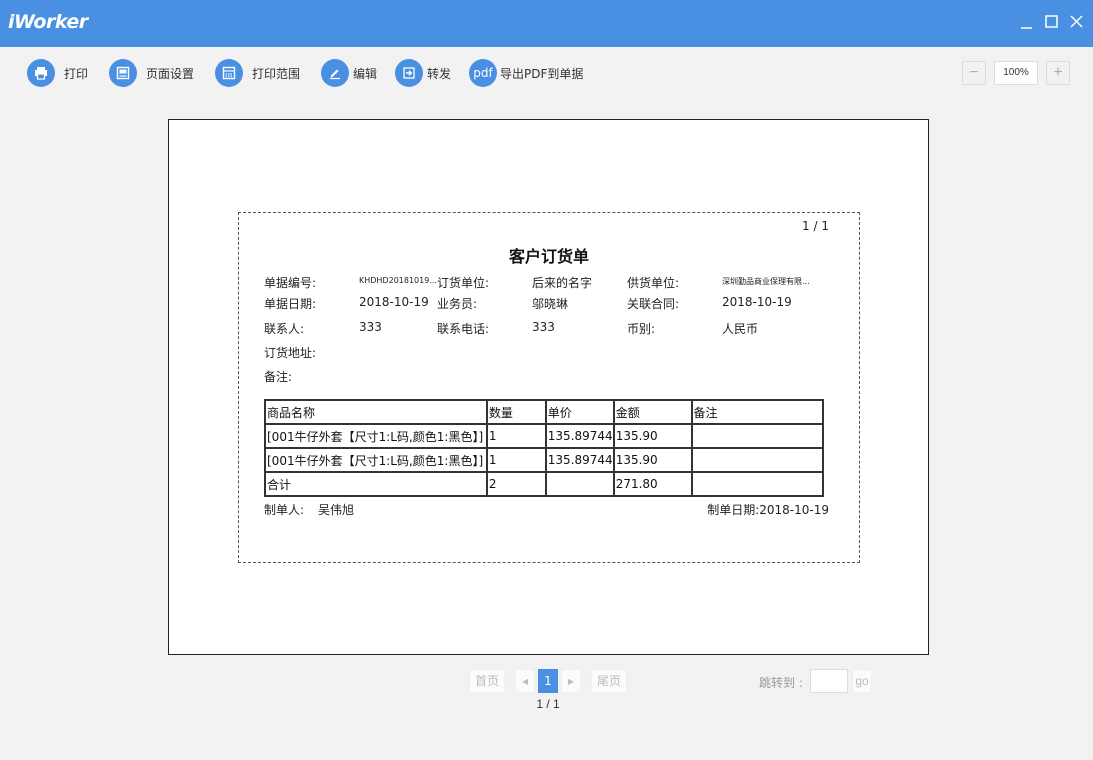  Describe the element at coordinates (1028, 22) in the screenshot. I see `minimize-button` at that location.